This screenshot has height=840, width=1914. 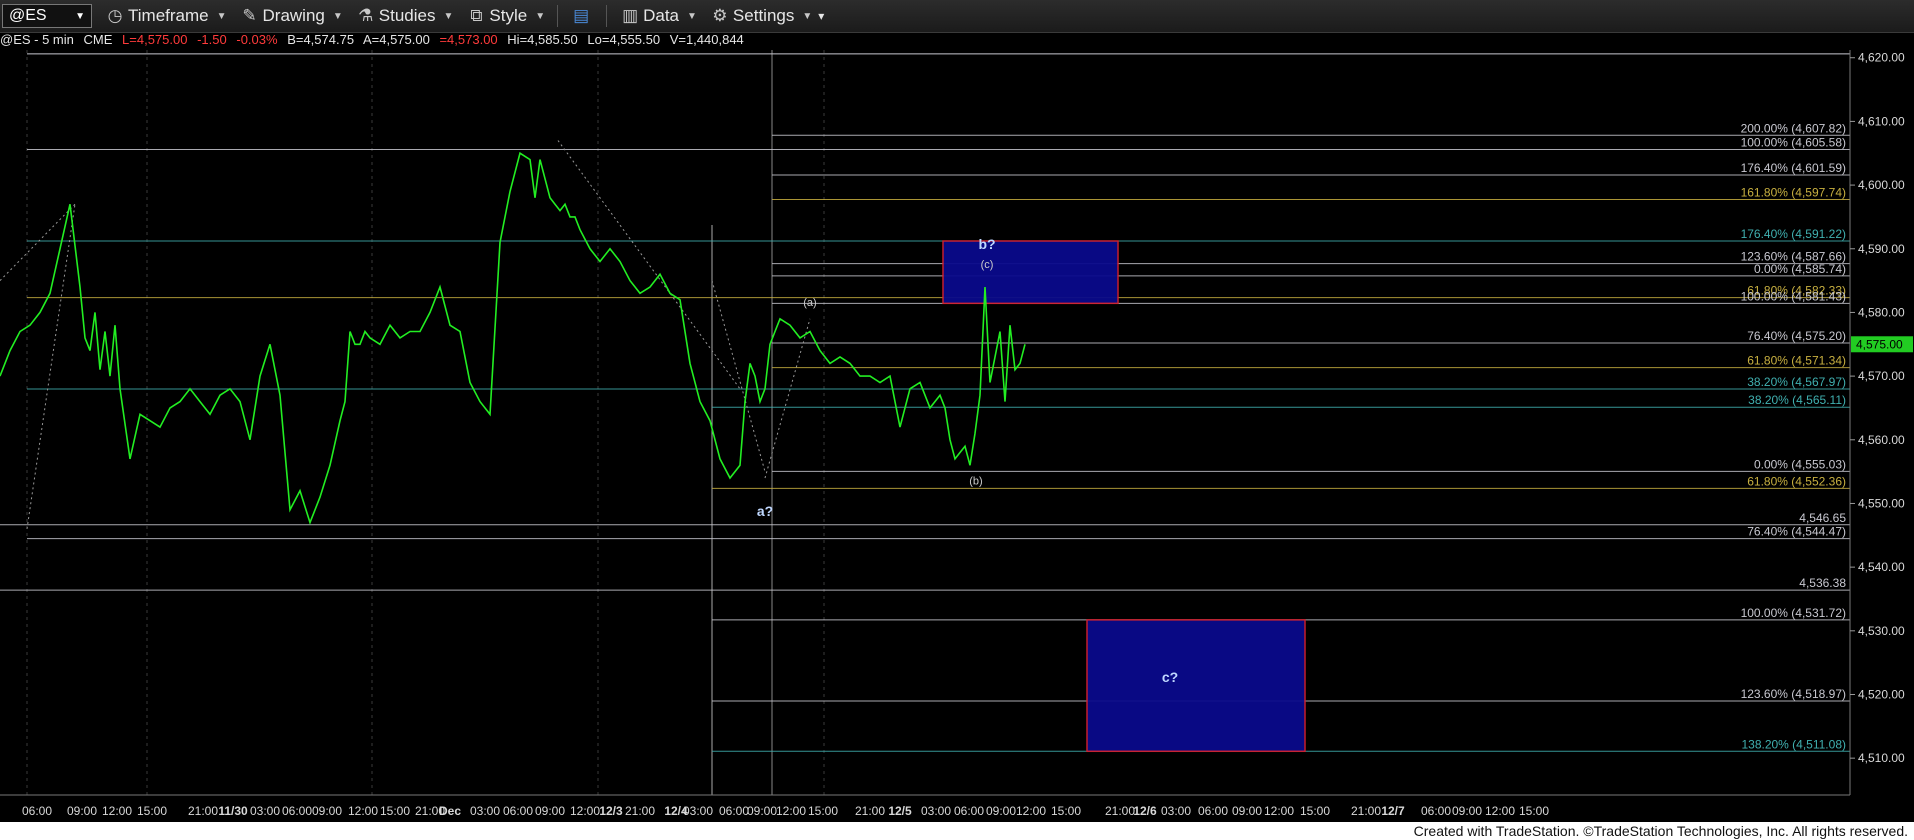 What do you see at coordinates (1030, 272) in the screenshot?
I see `b-target-zone` at bounding box center [1030, 272].